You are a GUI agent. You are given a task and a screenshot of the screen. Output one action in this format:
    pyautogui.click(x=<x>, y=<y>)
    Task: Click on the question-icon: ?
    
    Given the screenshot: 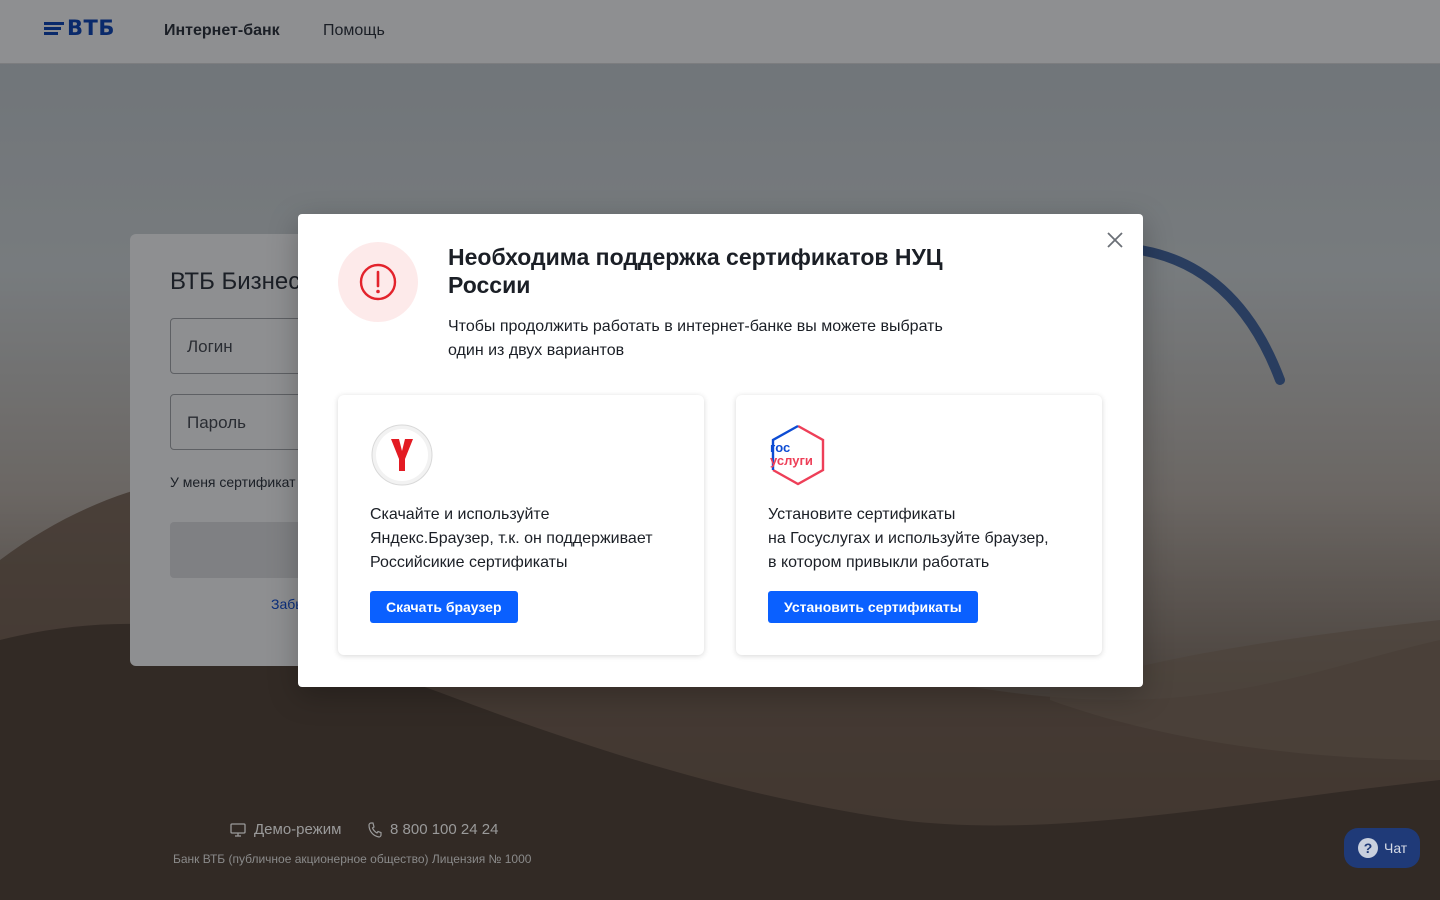 What is the action you would take?
    pyautogui.click(x=1368, y=848)
    